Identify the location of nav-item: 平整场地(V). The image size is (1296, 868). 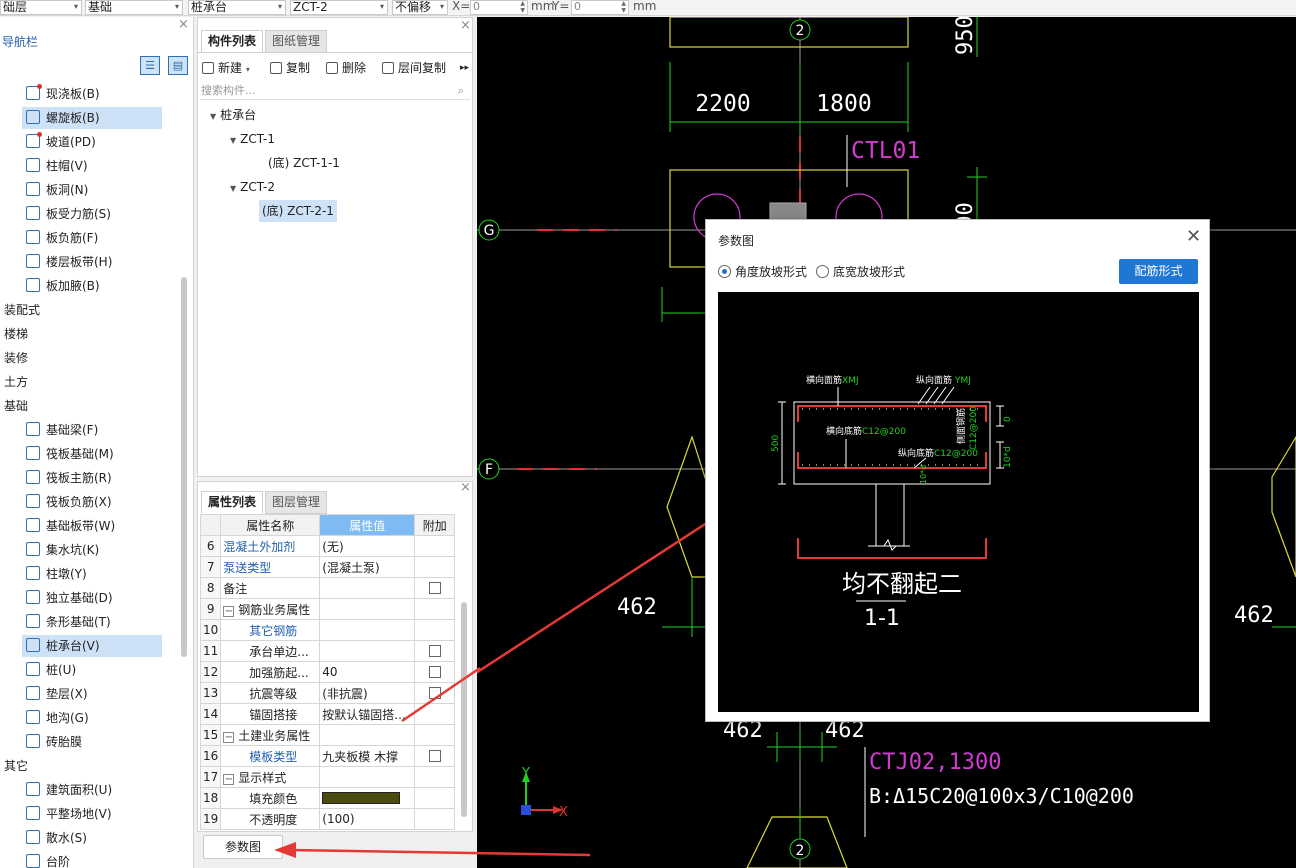
(92, 814).